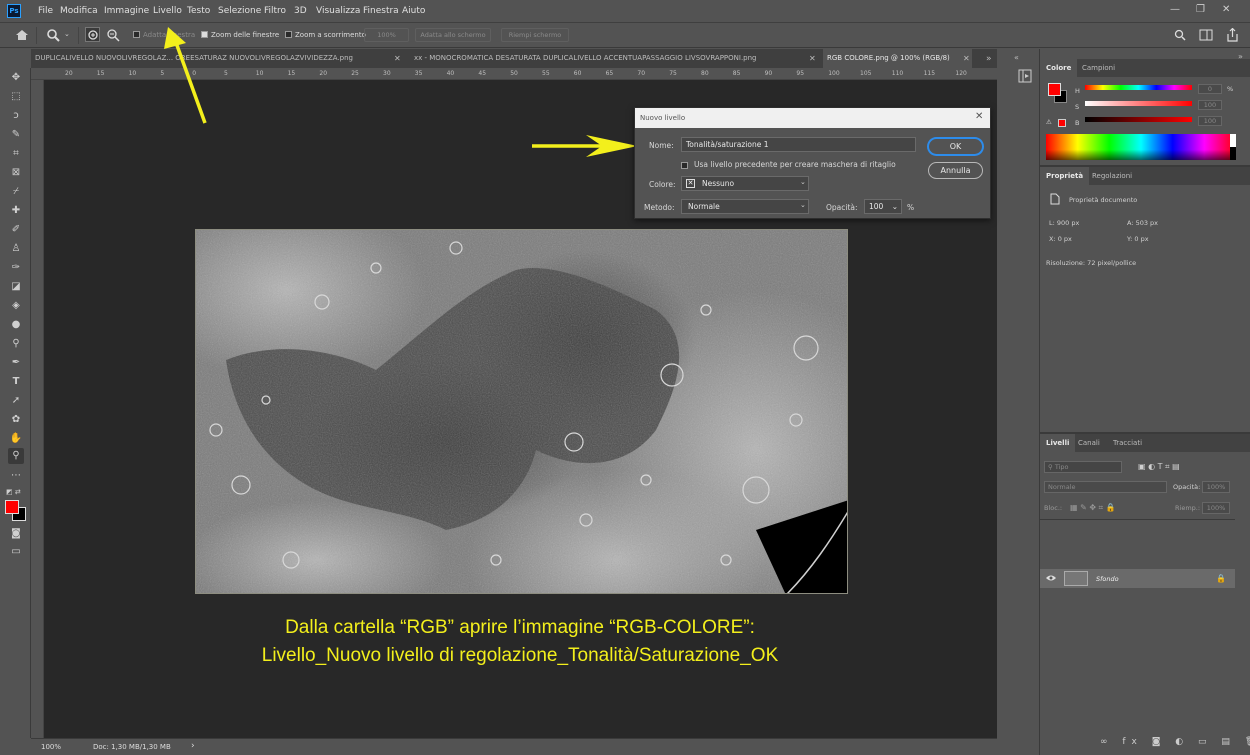 This screenshot has height=755, width=1250. What do you see at coordinates (883, 206) in the screenshot?
I see `opacity-input: 100 ⌄` at bounding box center [883, 206].